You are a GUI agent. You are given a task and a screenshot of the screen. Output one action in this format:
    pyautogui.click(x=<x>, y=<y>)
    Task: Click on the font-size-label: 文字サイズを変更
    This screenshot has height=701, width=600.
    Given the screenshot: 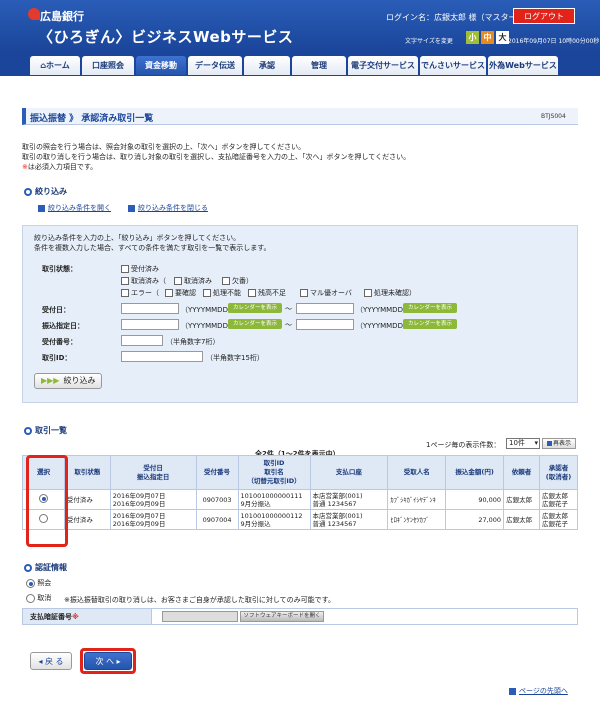 What is the action you would take?
    pyautogui.click(x=429, y=41)
    